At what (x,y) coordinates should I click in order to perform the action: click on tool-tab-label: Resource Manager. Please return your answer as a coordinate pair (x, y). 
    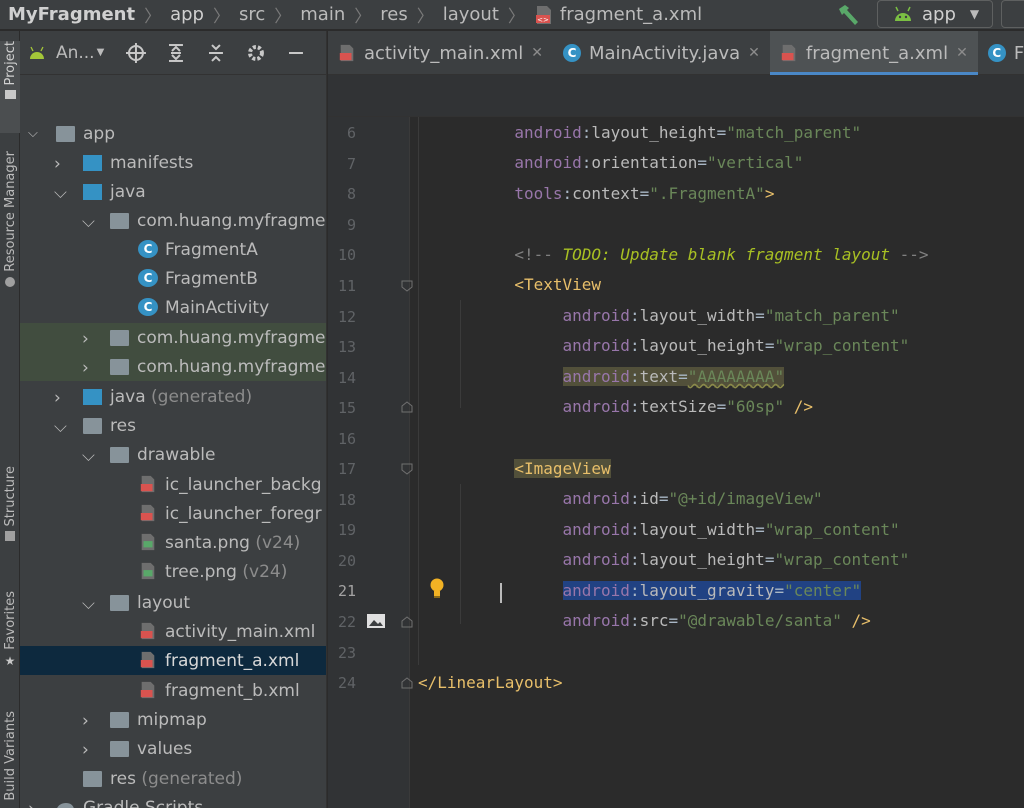
    Looking at the image, I should click on (10, 211).